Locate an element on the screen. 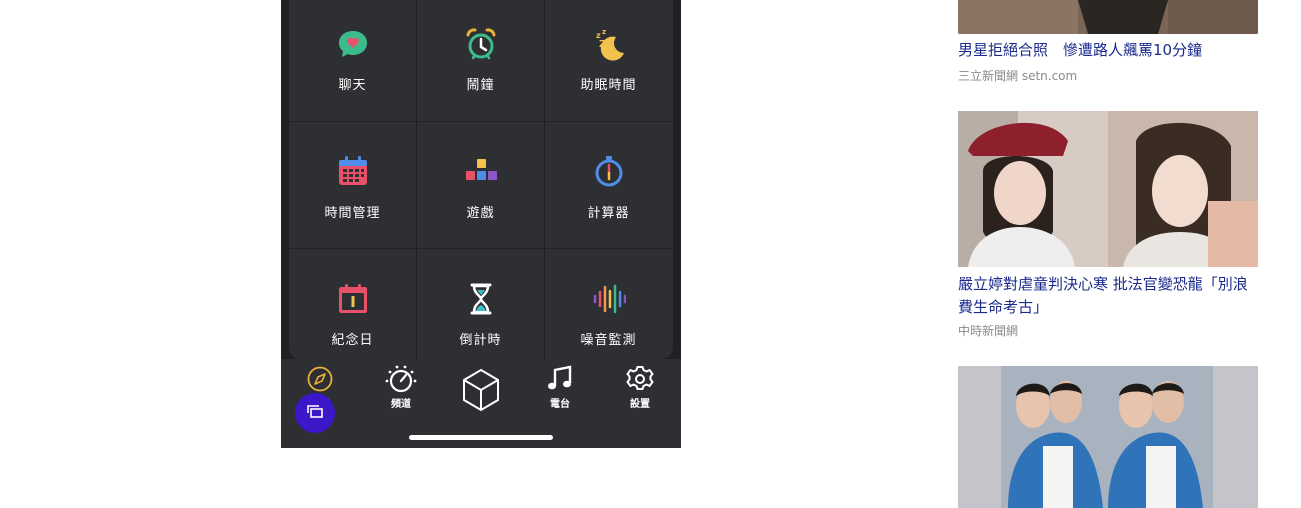 The image size is (1301, 508). dial-knob-icon is located at coordinates (401, 379).